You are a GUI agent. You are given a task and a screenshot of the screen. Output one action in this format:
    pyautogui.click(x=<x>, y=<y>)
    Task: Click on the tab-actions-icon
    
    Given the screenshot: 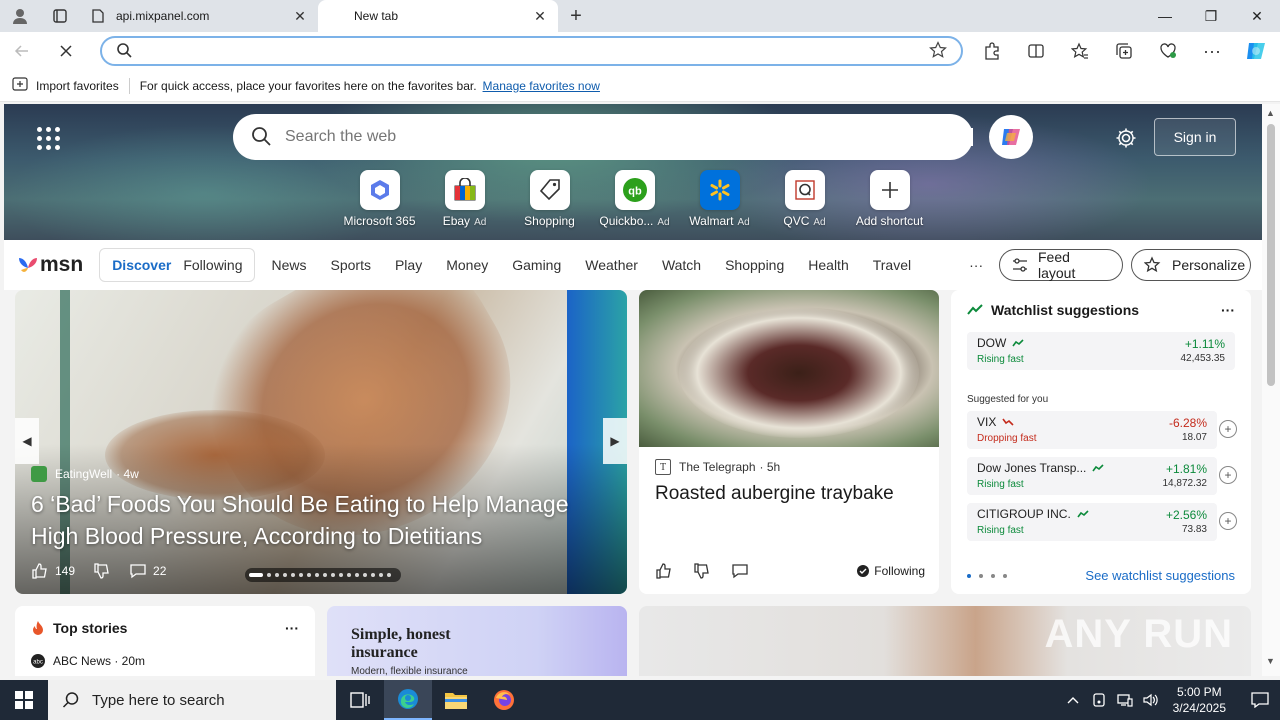 What is the action you would take?
    pyautogui.click(x=60, y=16)
    